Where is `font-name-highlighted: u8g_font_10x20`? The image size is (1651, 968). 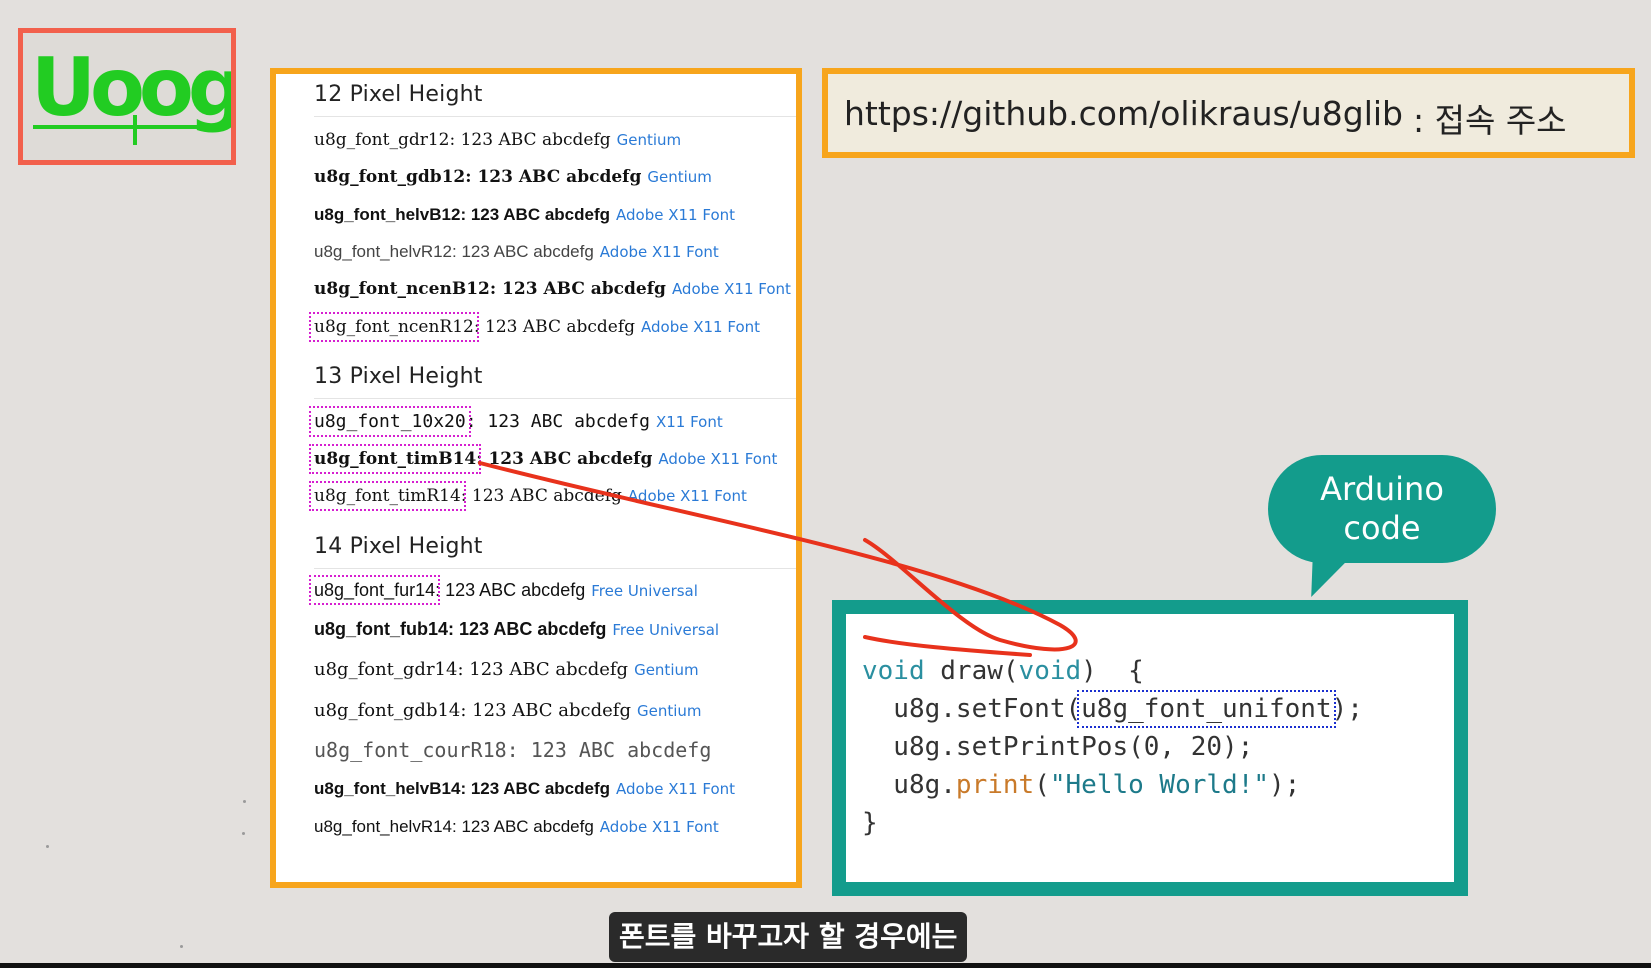
font-name-highlighted: u8g_font_10x20 is located at coordinates (390, 421).